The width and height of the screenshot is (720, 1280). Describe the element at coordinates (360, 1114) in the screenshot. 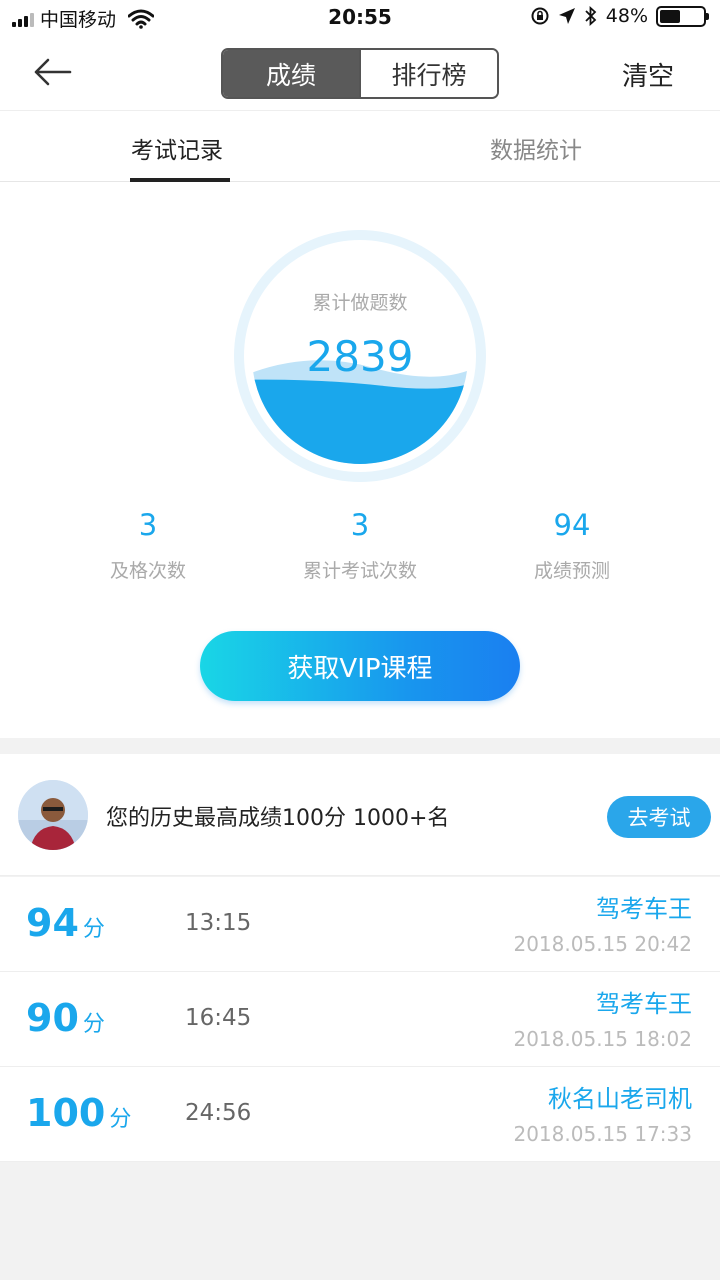

I see `list-item: 100 分 24:56 秋名山老司机 2018.05.15 17:33` at that location.